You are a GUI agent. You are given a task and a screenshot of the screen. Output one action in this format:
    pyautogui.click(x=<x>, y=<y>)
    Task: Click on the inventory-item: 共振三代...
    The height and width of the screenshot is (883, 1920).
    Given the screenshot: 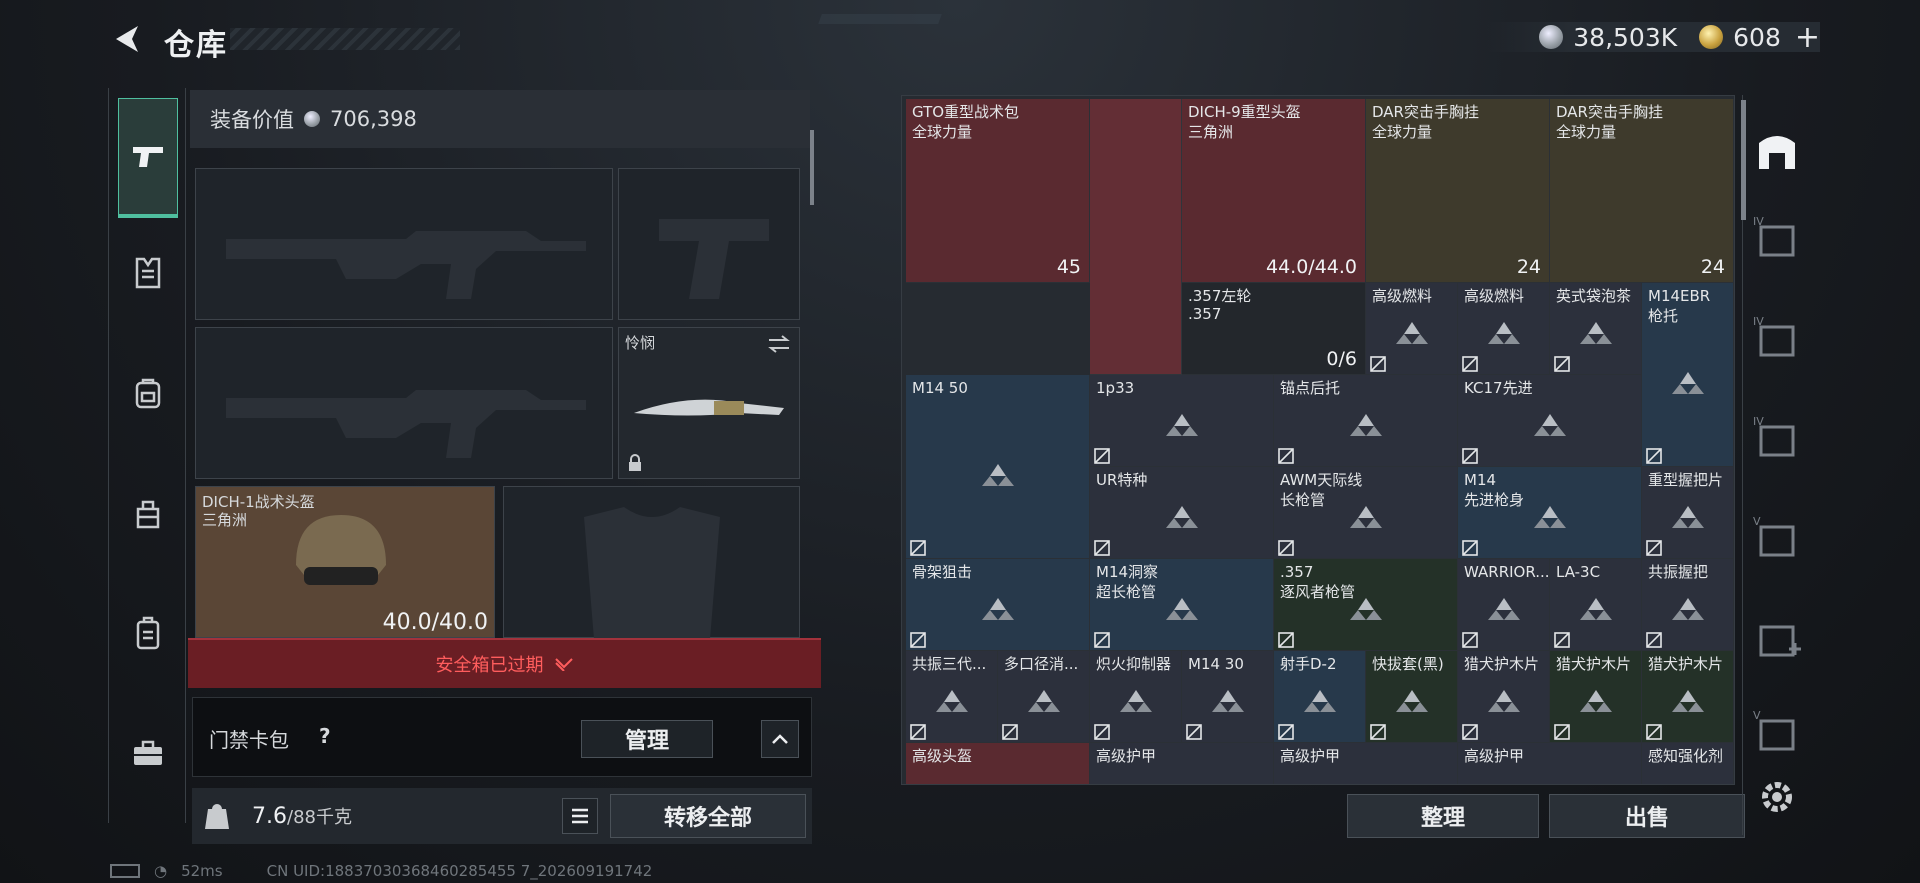 What is the action you would take?
    pyautogui.click(x=952, y=697)
    